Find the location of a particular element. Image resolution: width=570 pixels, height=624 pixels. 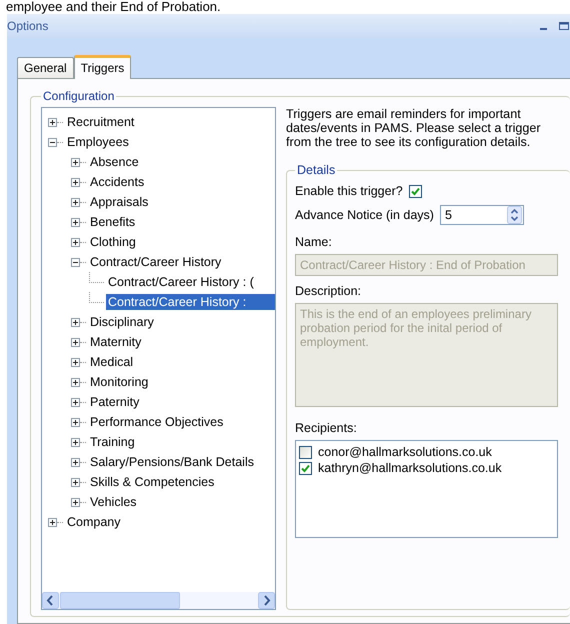

notice-label: Advance Notice (in days) is located at coordinates (364, 215).